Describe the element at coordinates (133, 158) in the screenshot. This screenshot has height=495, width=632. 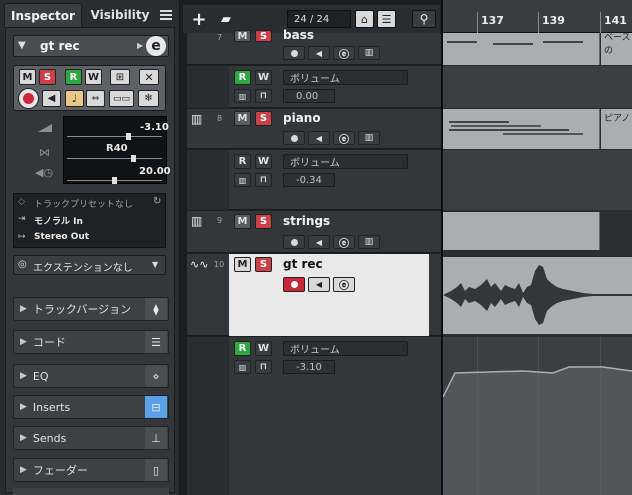
I see `pan-slider-handle` at that location.